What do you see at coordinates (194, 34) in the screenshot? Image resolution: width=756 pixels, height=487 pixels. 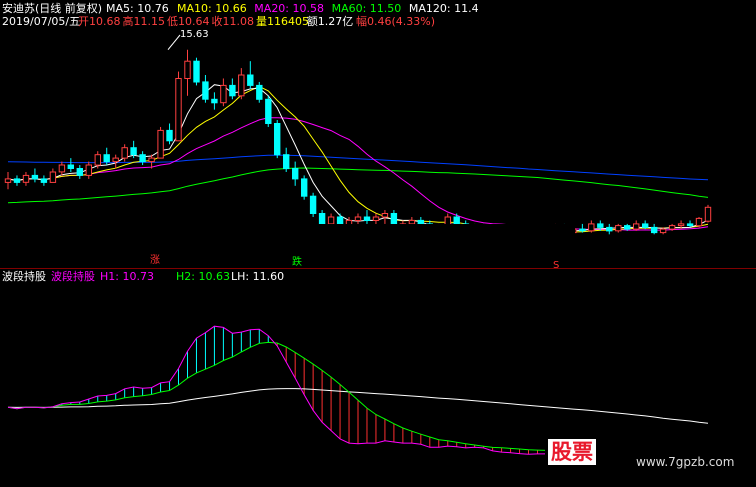 I see `peak-price-label: 15.63` at bounding box center [194, 34].